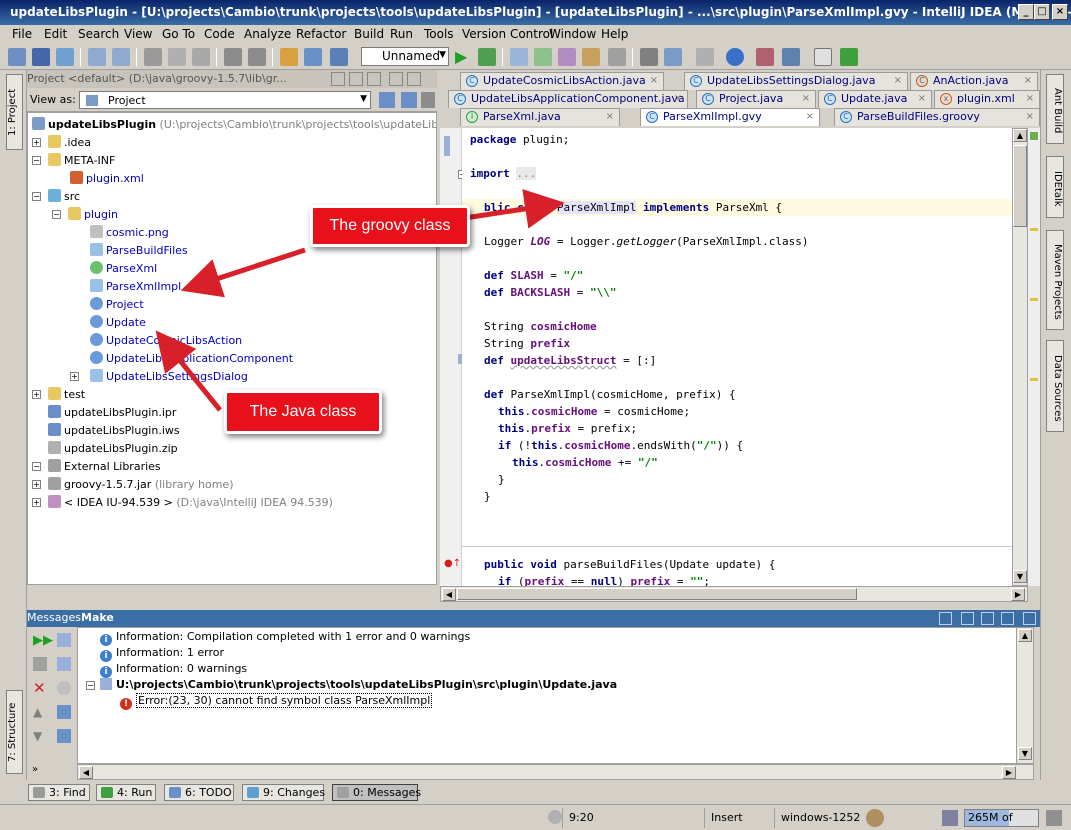 The image size is (1071, 830). I want to click on arrow-to-class-declaration, so click(514, 209).